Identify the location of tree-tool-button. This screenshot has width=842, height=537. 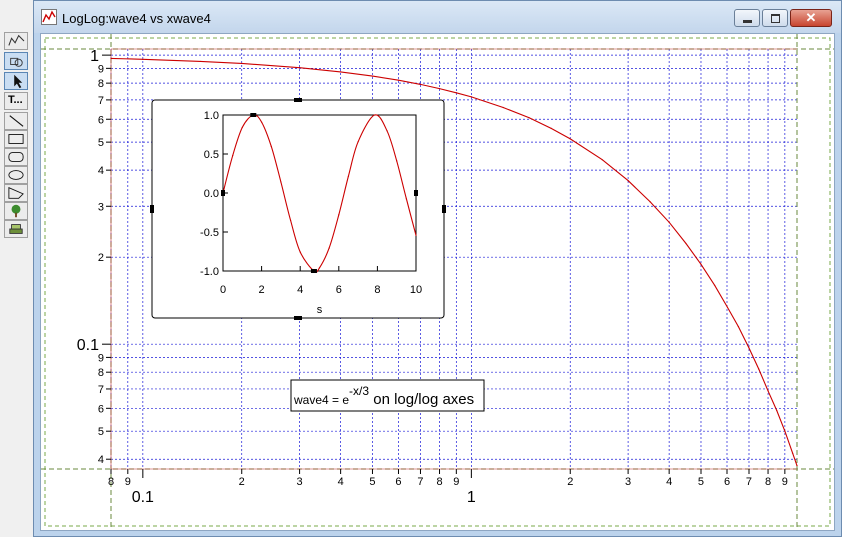
(16, 211).